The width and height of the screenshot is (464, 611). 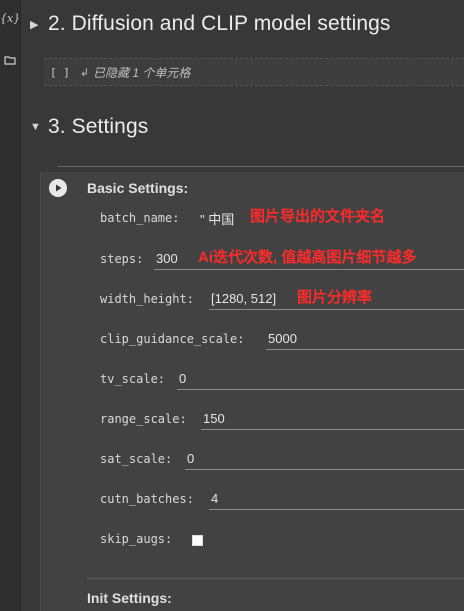 I want to click on param-row-skip-augs: skip_augs :, so click(x=136, y=539).